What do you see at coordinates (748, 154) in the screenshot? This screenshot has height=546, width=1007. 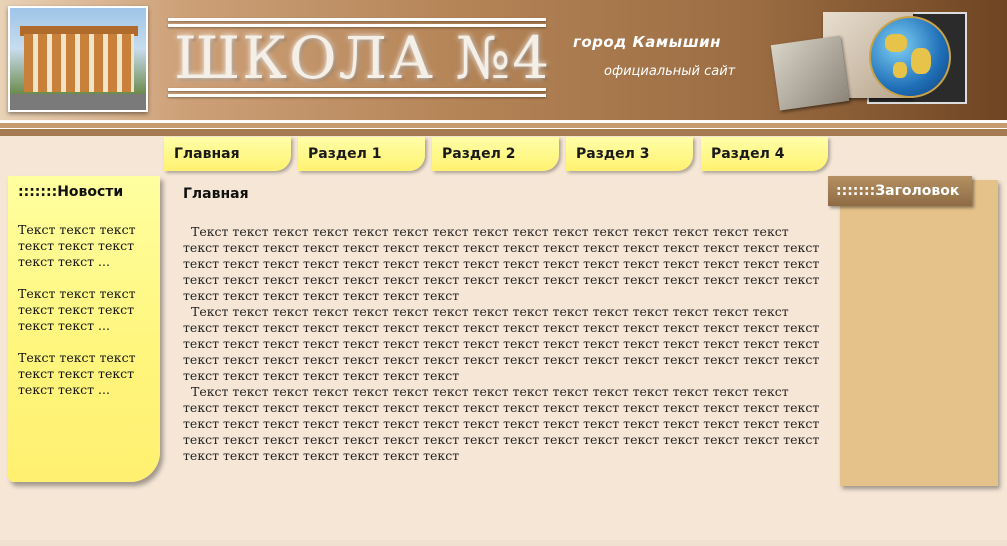 I see `nav-tab-label: Раздел 4` at bounding box center [748, 154].